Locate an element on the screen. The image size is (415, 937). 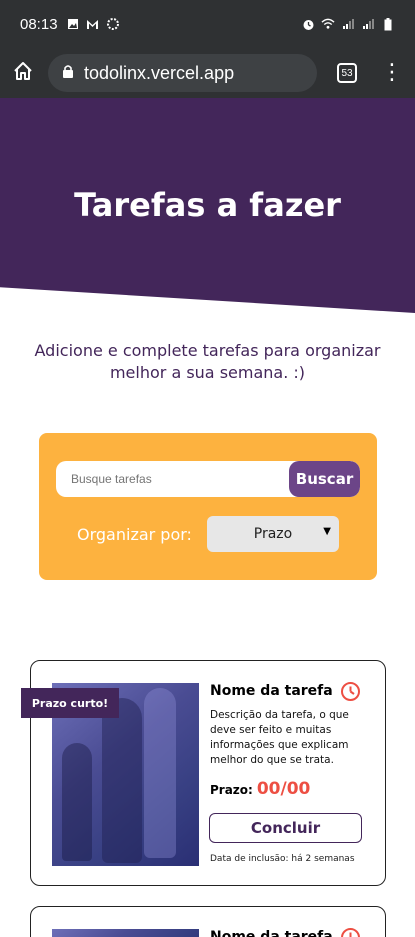
url-text: todolinx.vercel.app is located at coordinates (159, 72).